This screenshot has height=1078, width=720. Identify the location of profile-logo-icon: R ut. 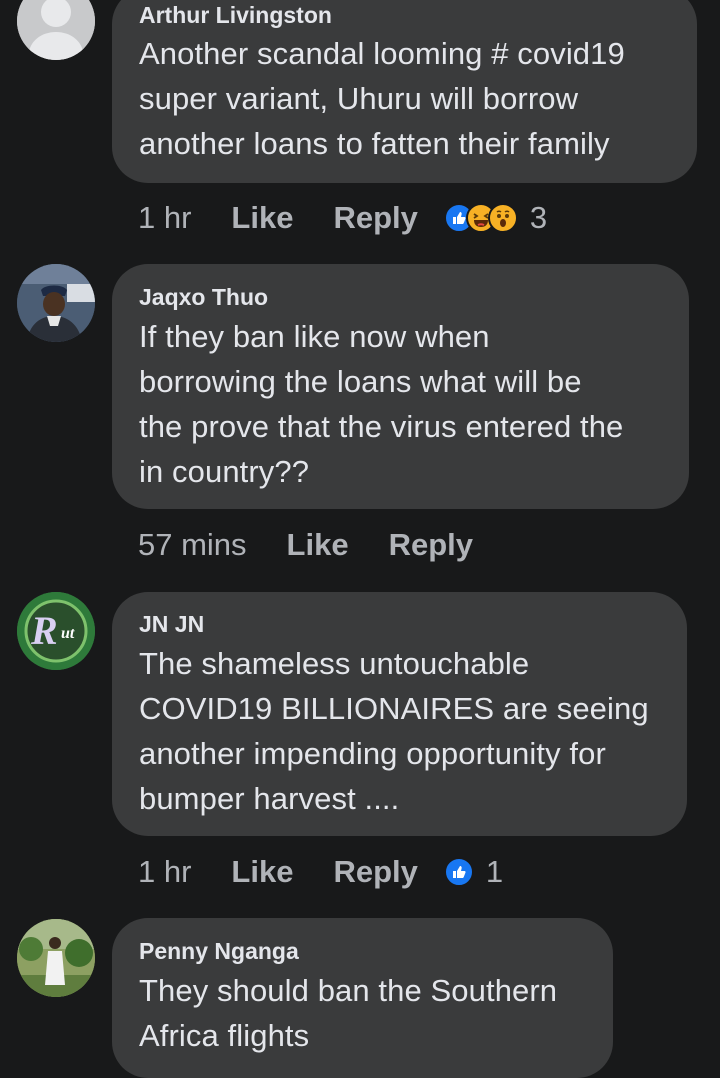
(56, 631).